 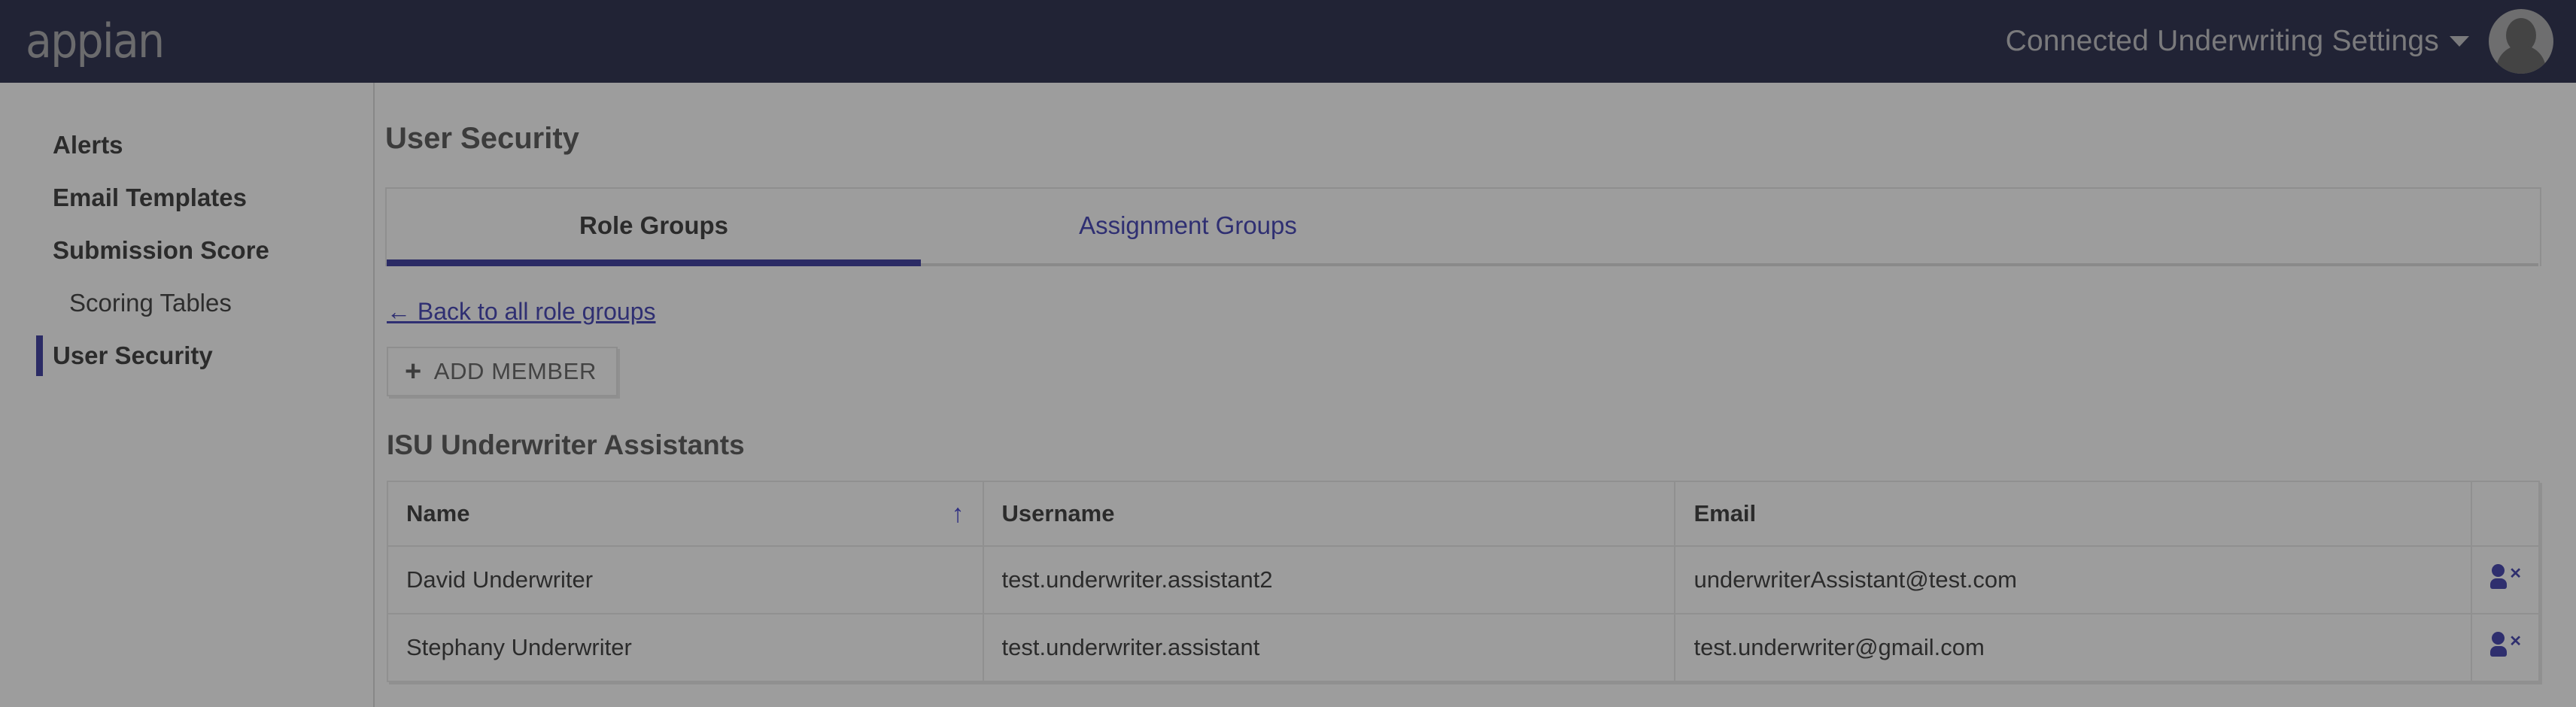 What do you see at coordinates (686, 579) in the screenshot?
I see `cell-name: David Underwriter` at bounding box center [686, 579].